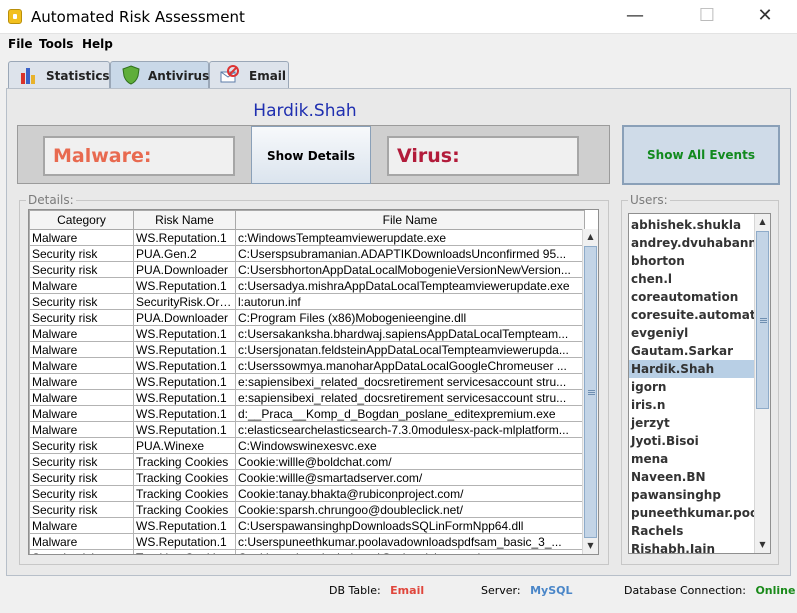  Describe the element at coordinates (428, 156) in the screenshot. I see `virus-label: Virus:` at that location.